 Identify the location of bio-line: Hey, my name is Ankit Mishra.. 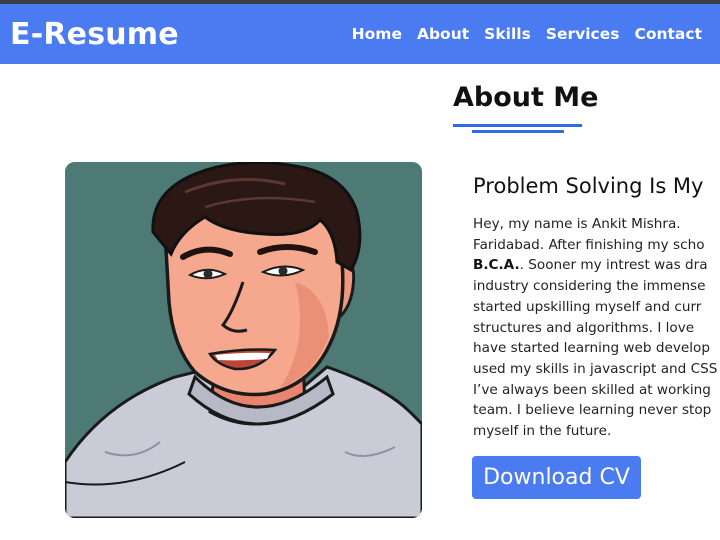
(577, 224).